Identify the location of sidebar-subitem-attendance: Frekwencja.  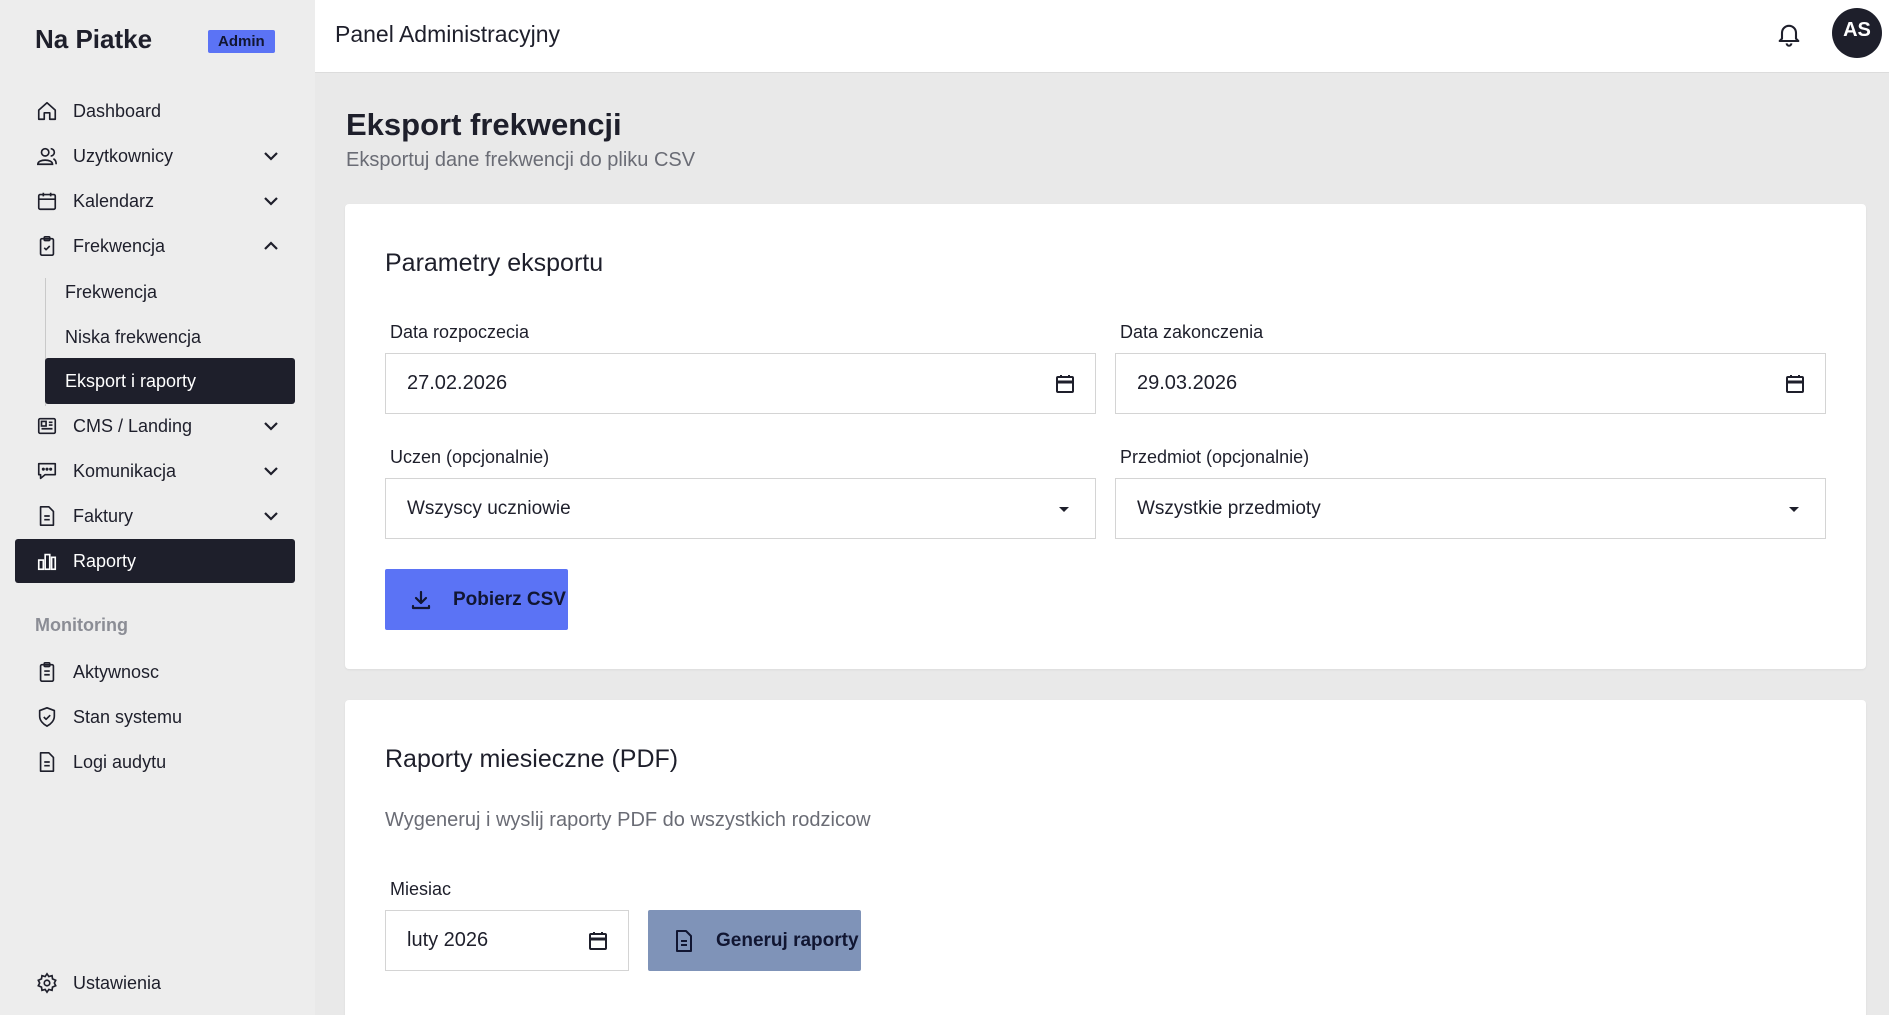
(170, 292).